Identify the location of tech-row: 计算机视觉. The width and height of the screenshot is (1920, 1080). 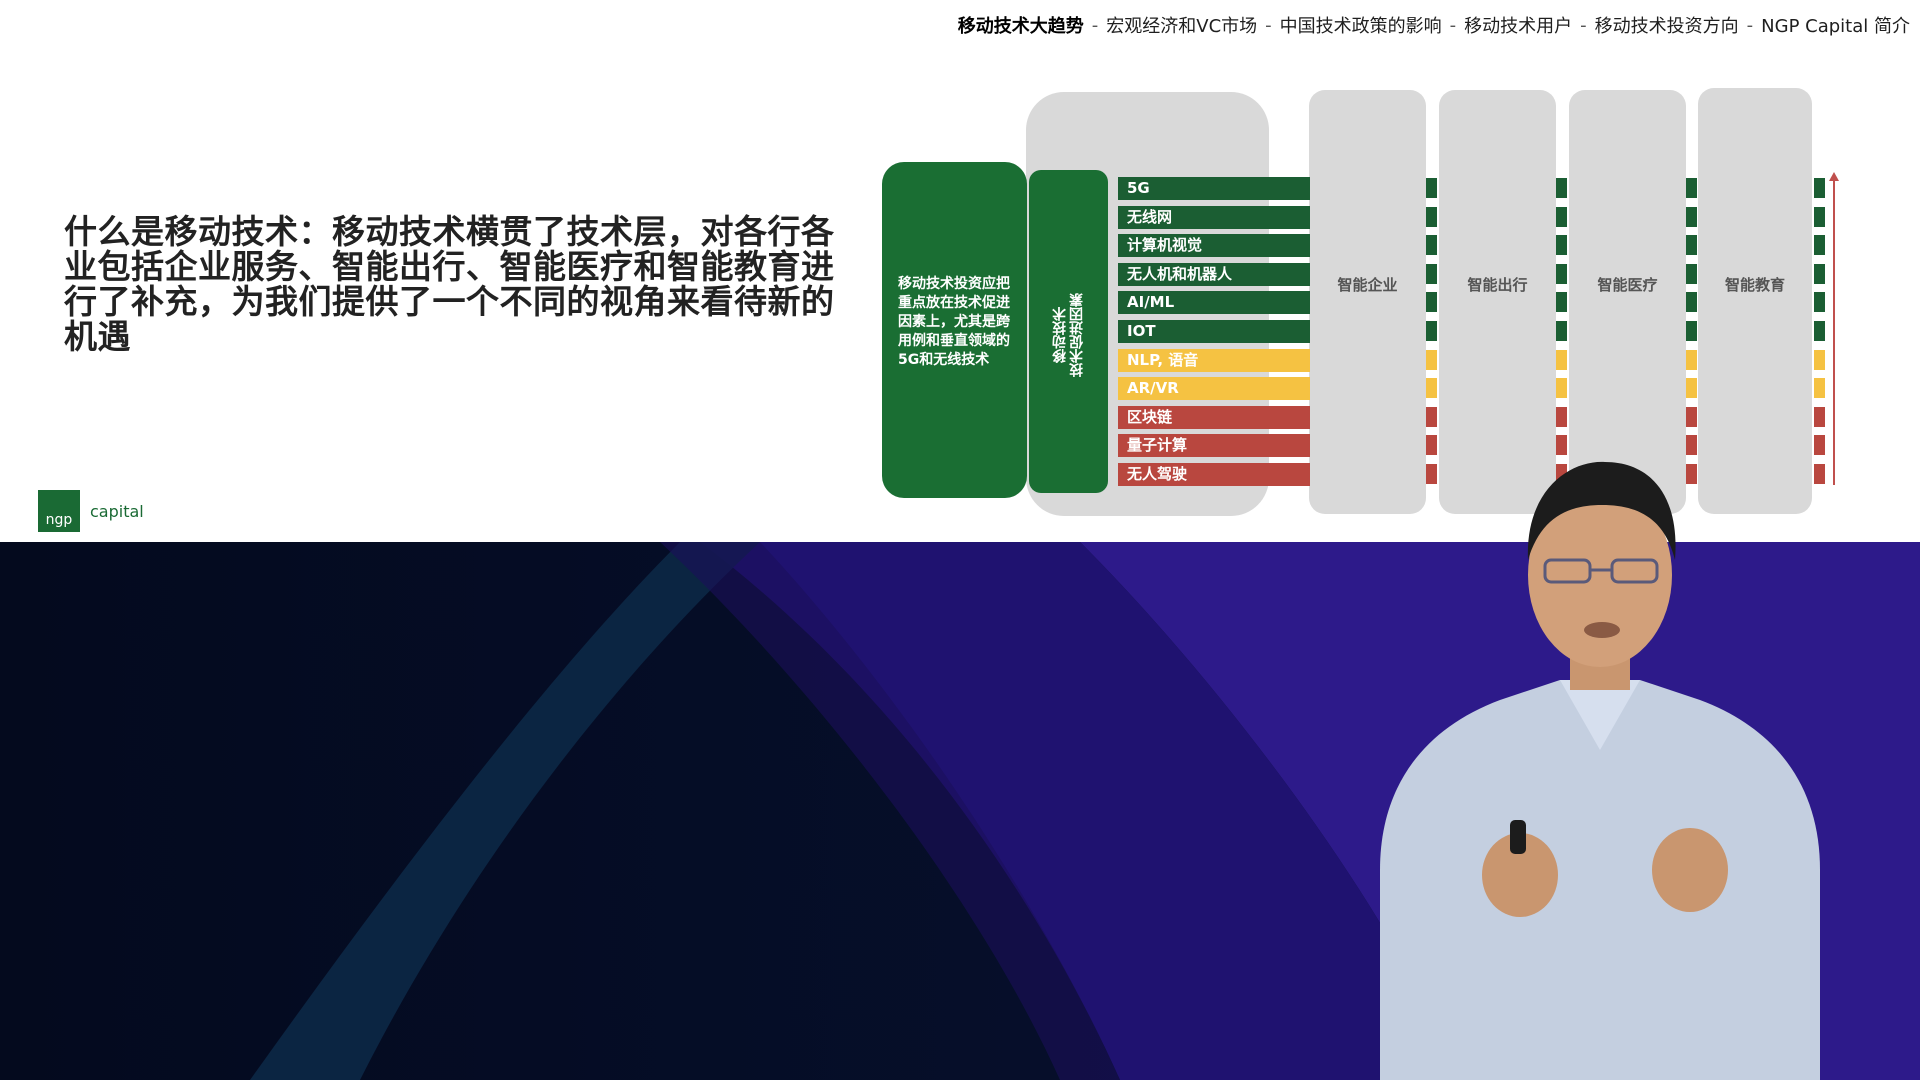
(1214, 245).